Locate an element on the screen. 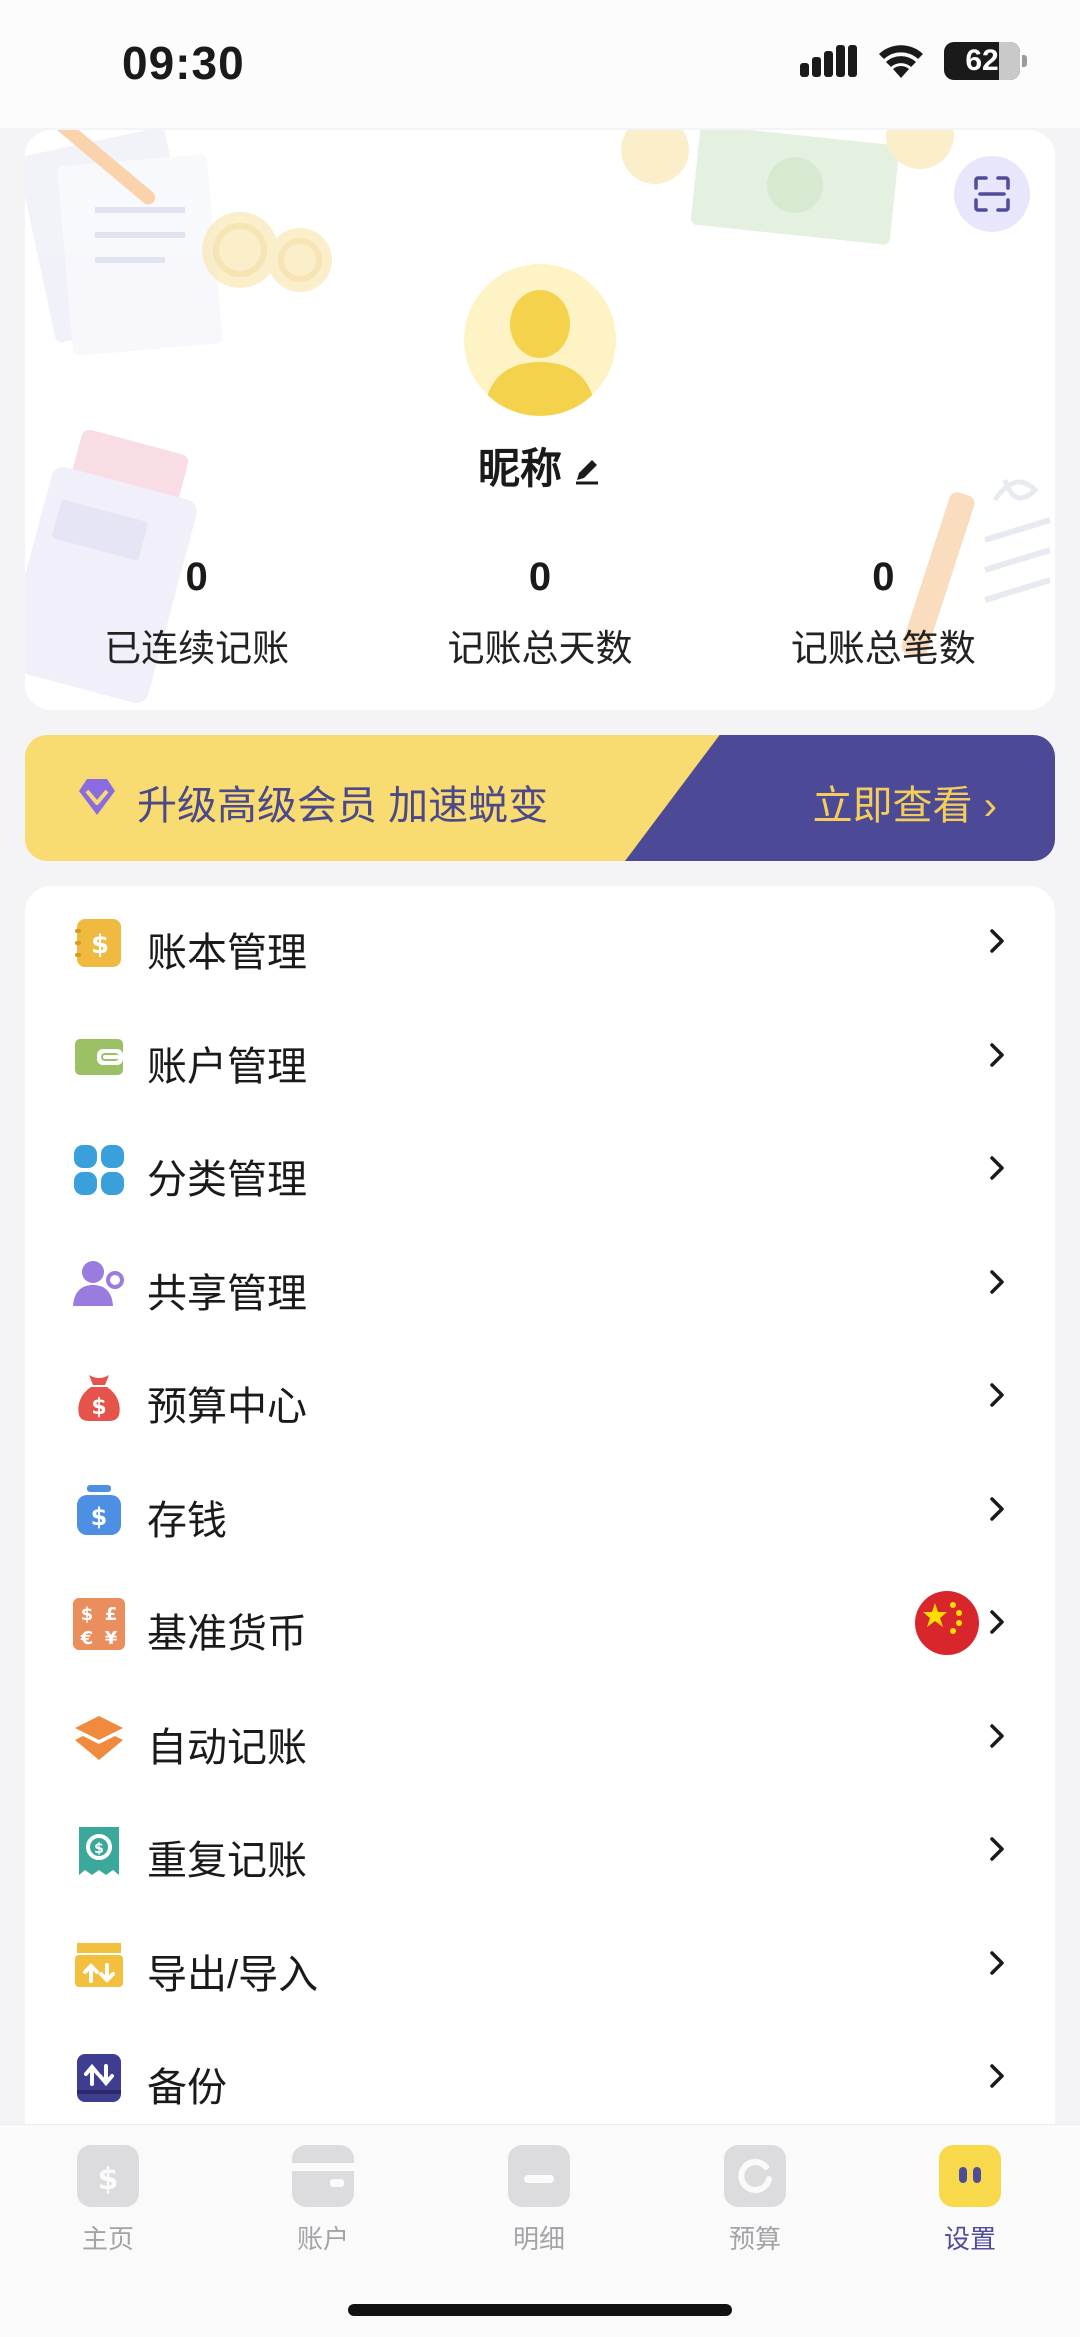  scan-button is located at coordinates (992, 194).